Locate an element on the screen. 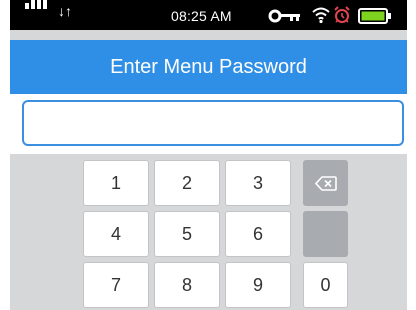  key-7: 7 is located at coordinates (116, 285).